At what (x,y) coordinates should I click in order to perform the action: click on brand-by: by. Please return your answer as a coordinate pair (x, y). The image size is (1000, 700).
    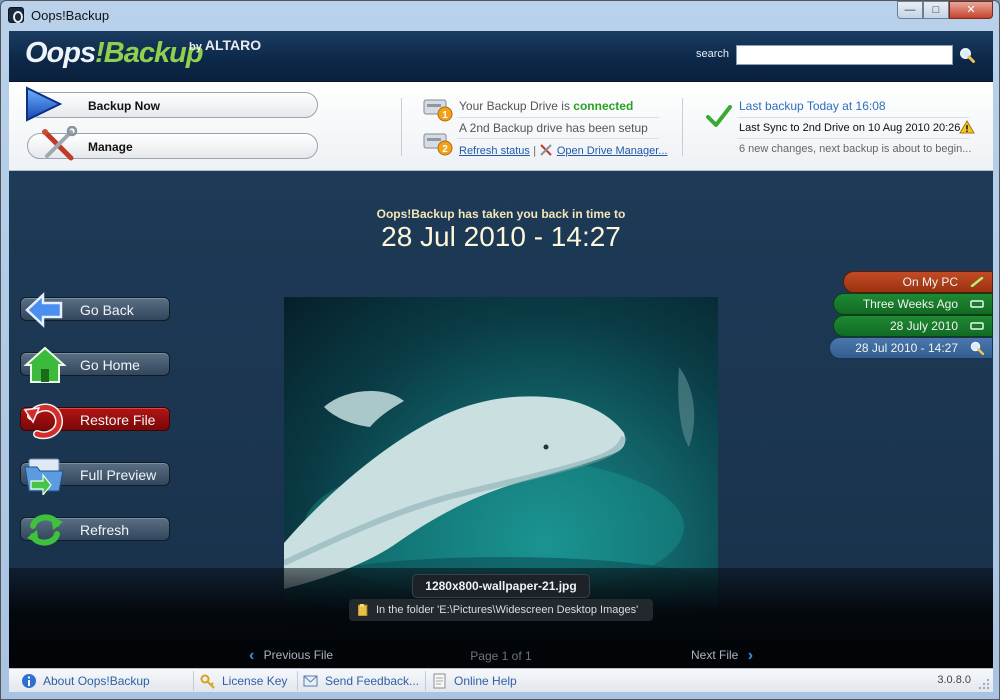
    Looking at the image, I should click on (195, 47).